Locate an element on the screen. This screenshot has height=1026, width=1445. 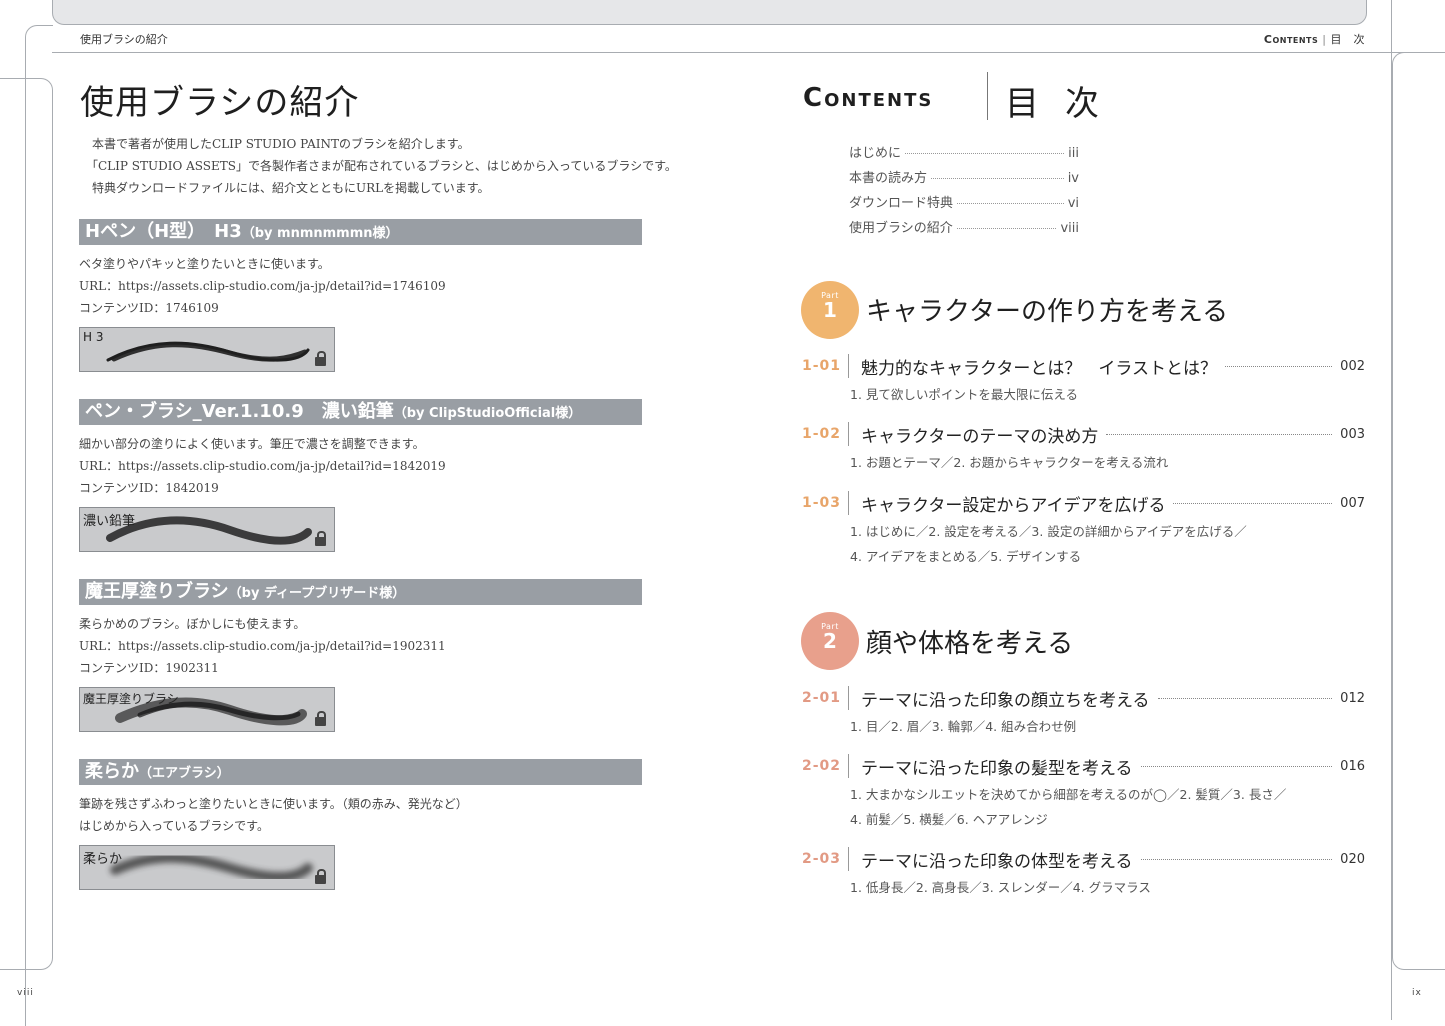
brush-preview: 濃い鉛筆 is located at coordinates (207, 529).